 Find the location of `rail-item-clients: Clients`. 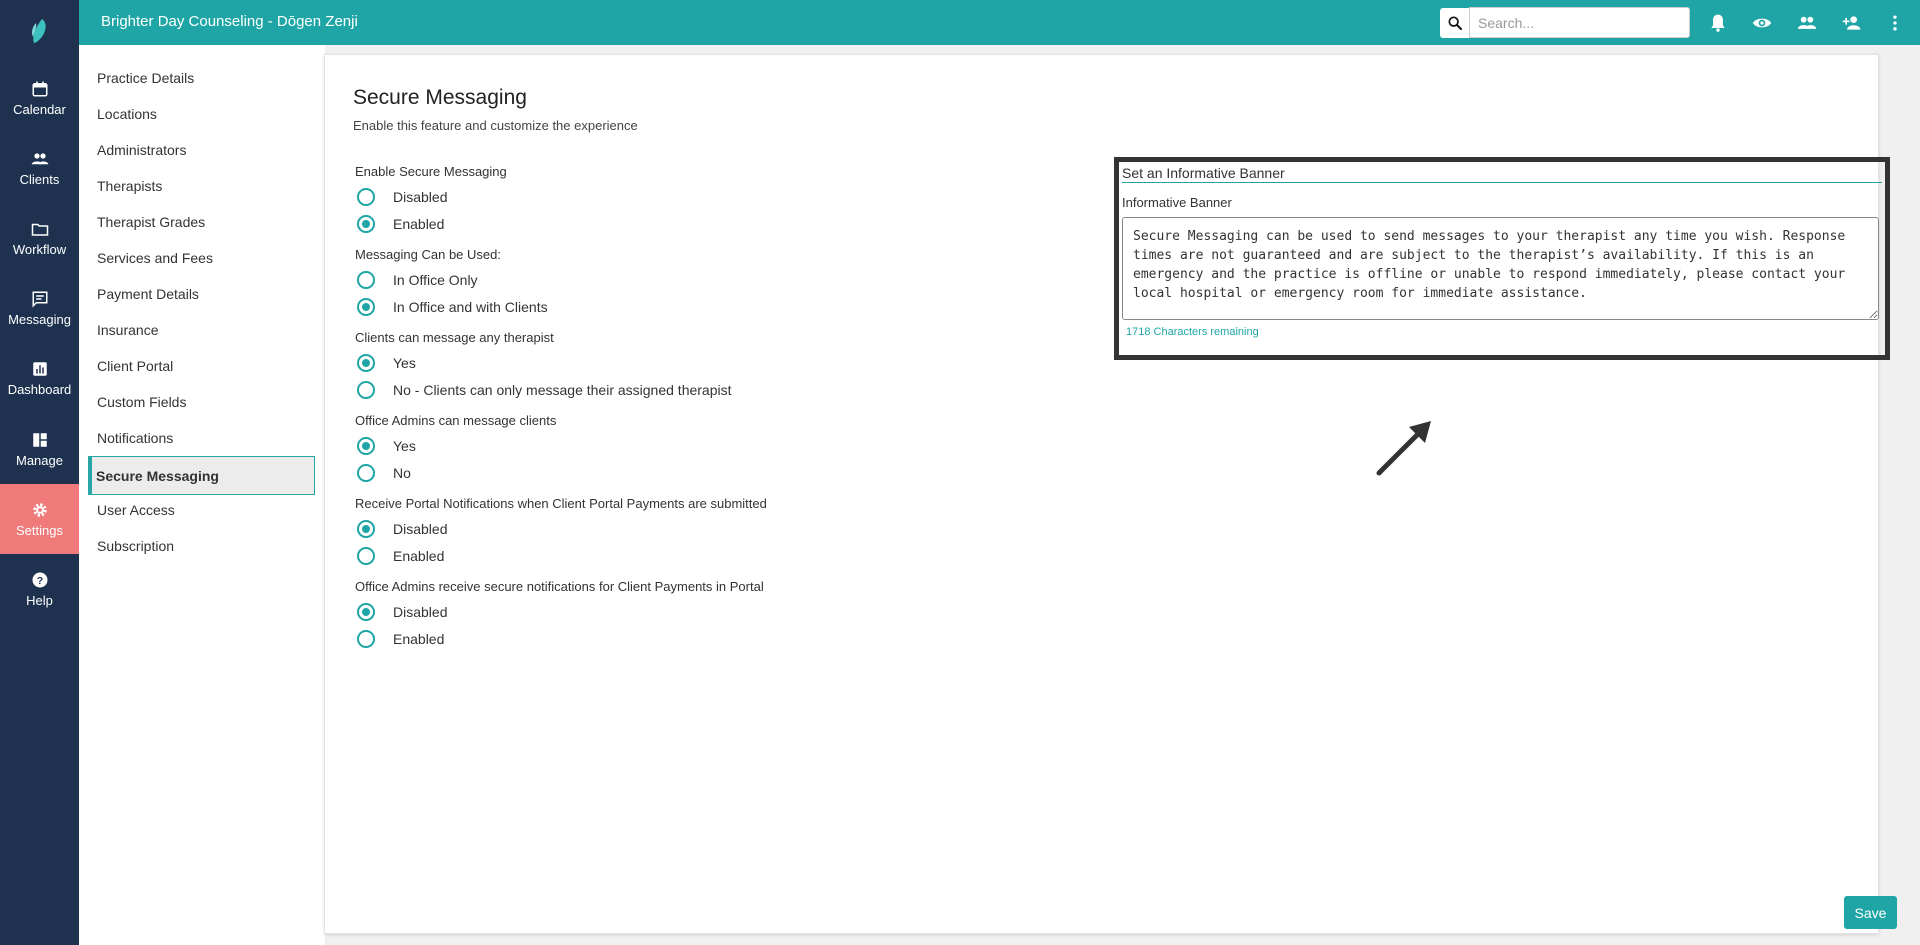

rail-item-clients: Clients is located at coordinates (39, 168).